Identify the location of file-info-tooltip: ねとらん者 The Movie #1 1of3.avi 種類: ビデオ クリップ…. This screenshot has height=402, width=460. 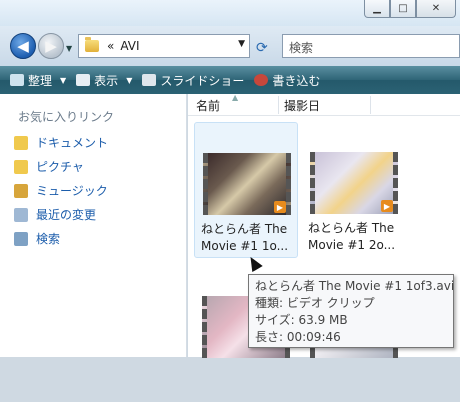
(351, 311).